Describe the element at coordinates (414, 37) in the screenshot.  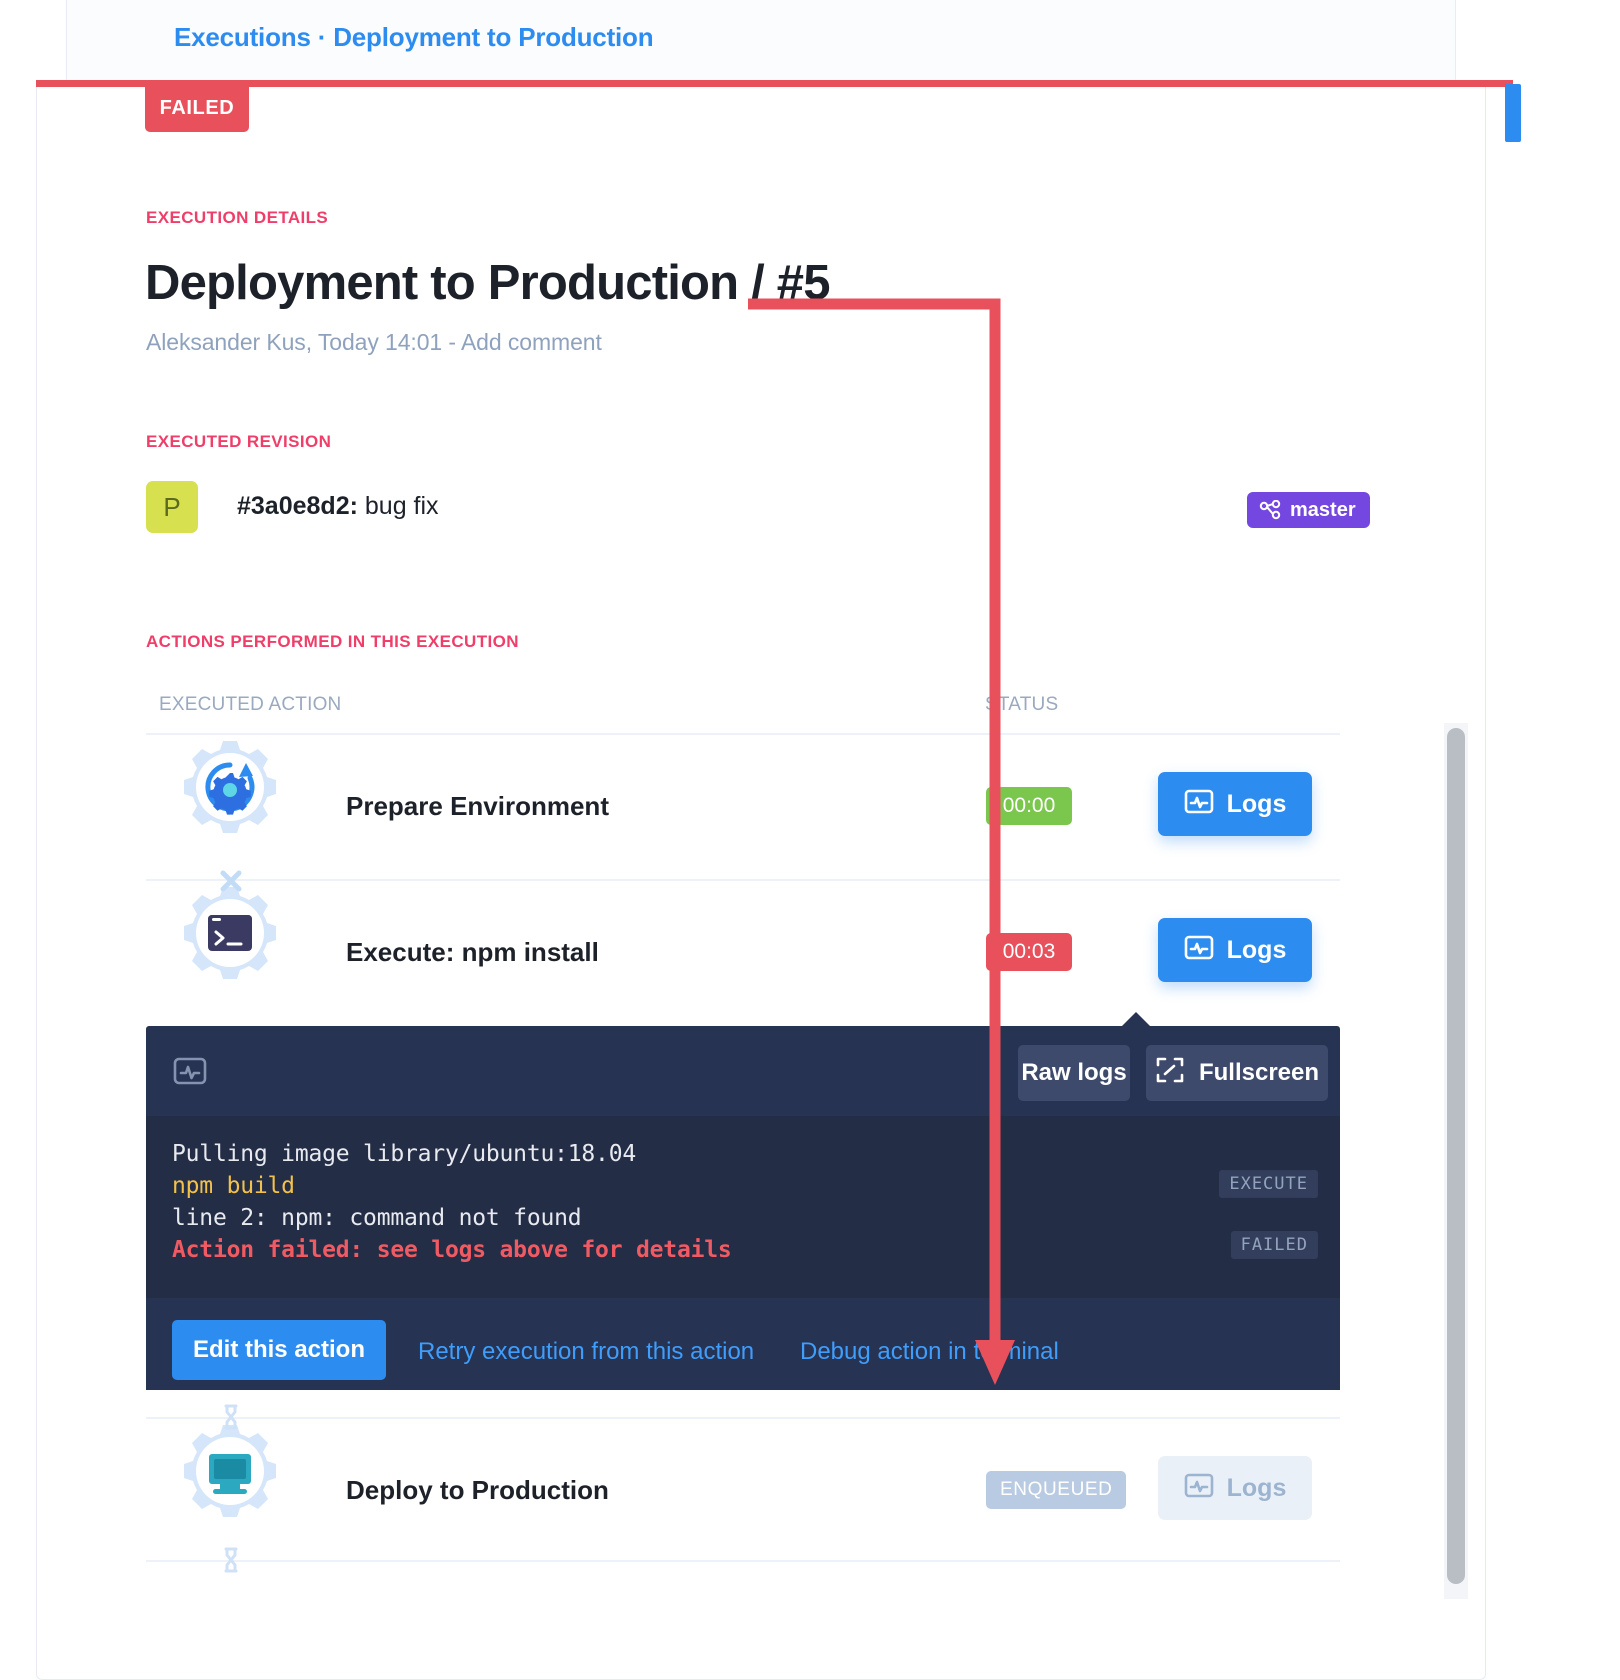
I see `breadcrumb: Executions · Deployment to Production` at that location.